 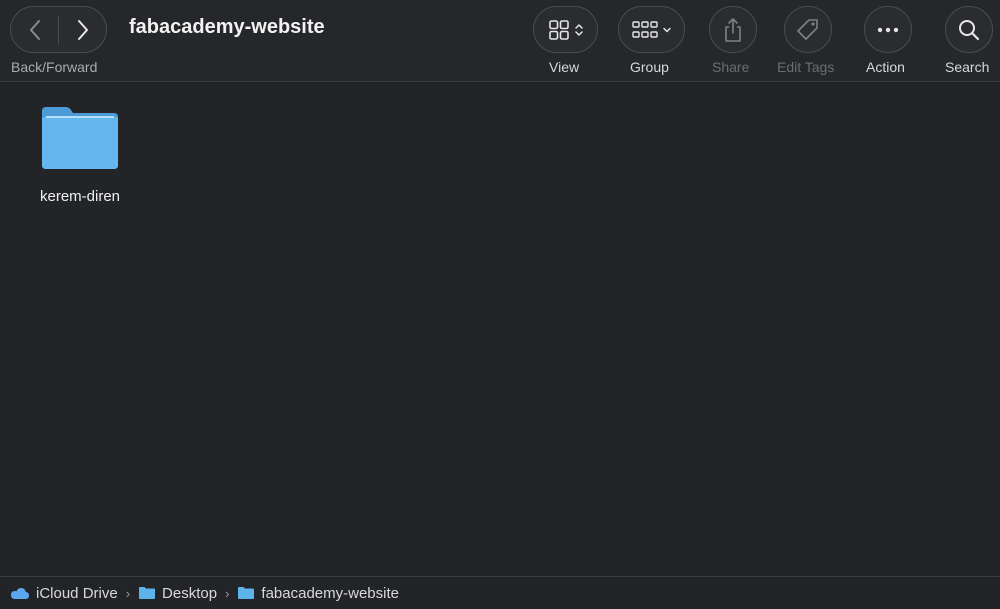 What do you see at coordinates (227, 27) in the screenshot?
I see `window-title: fabacademy-website` at bounding box center [227, 27].